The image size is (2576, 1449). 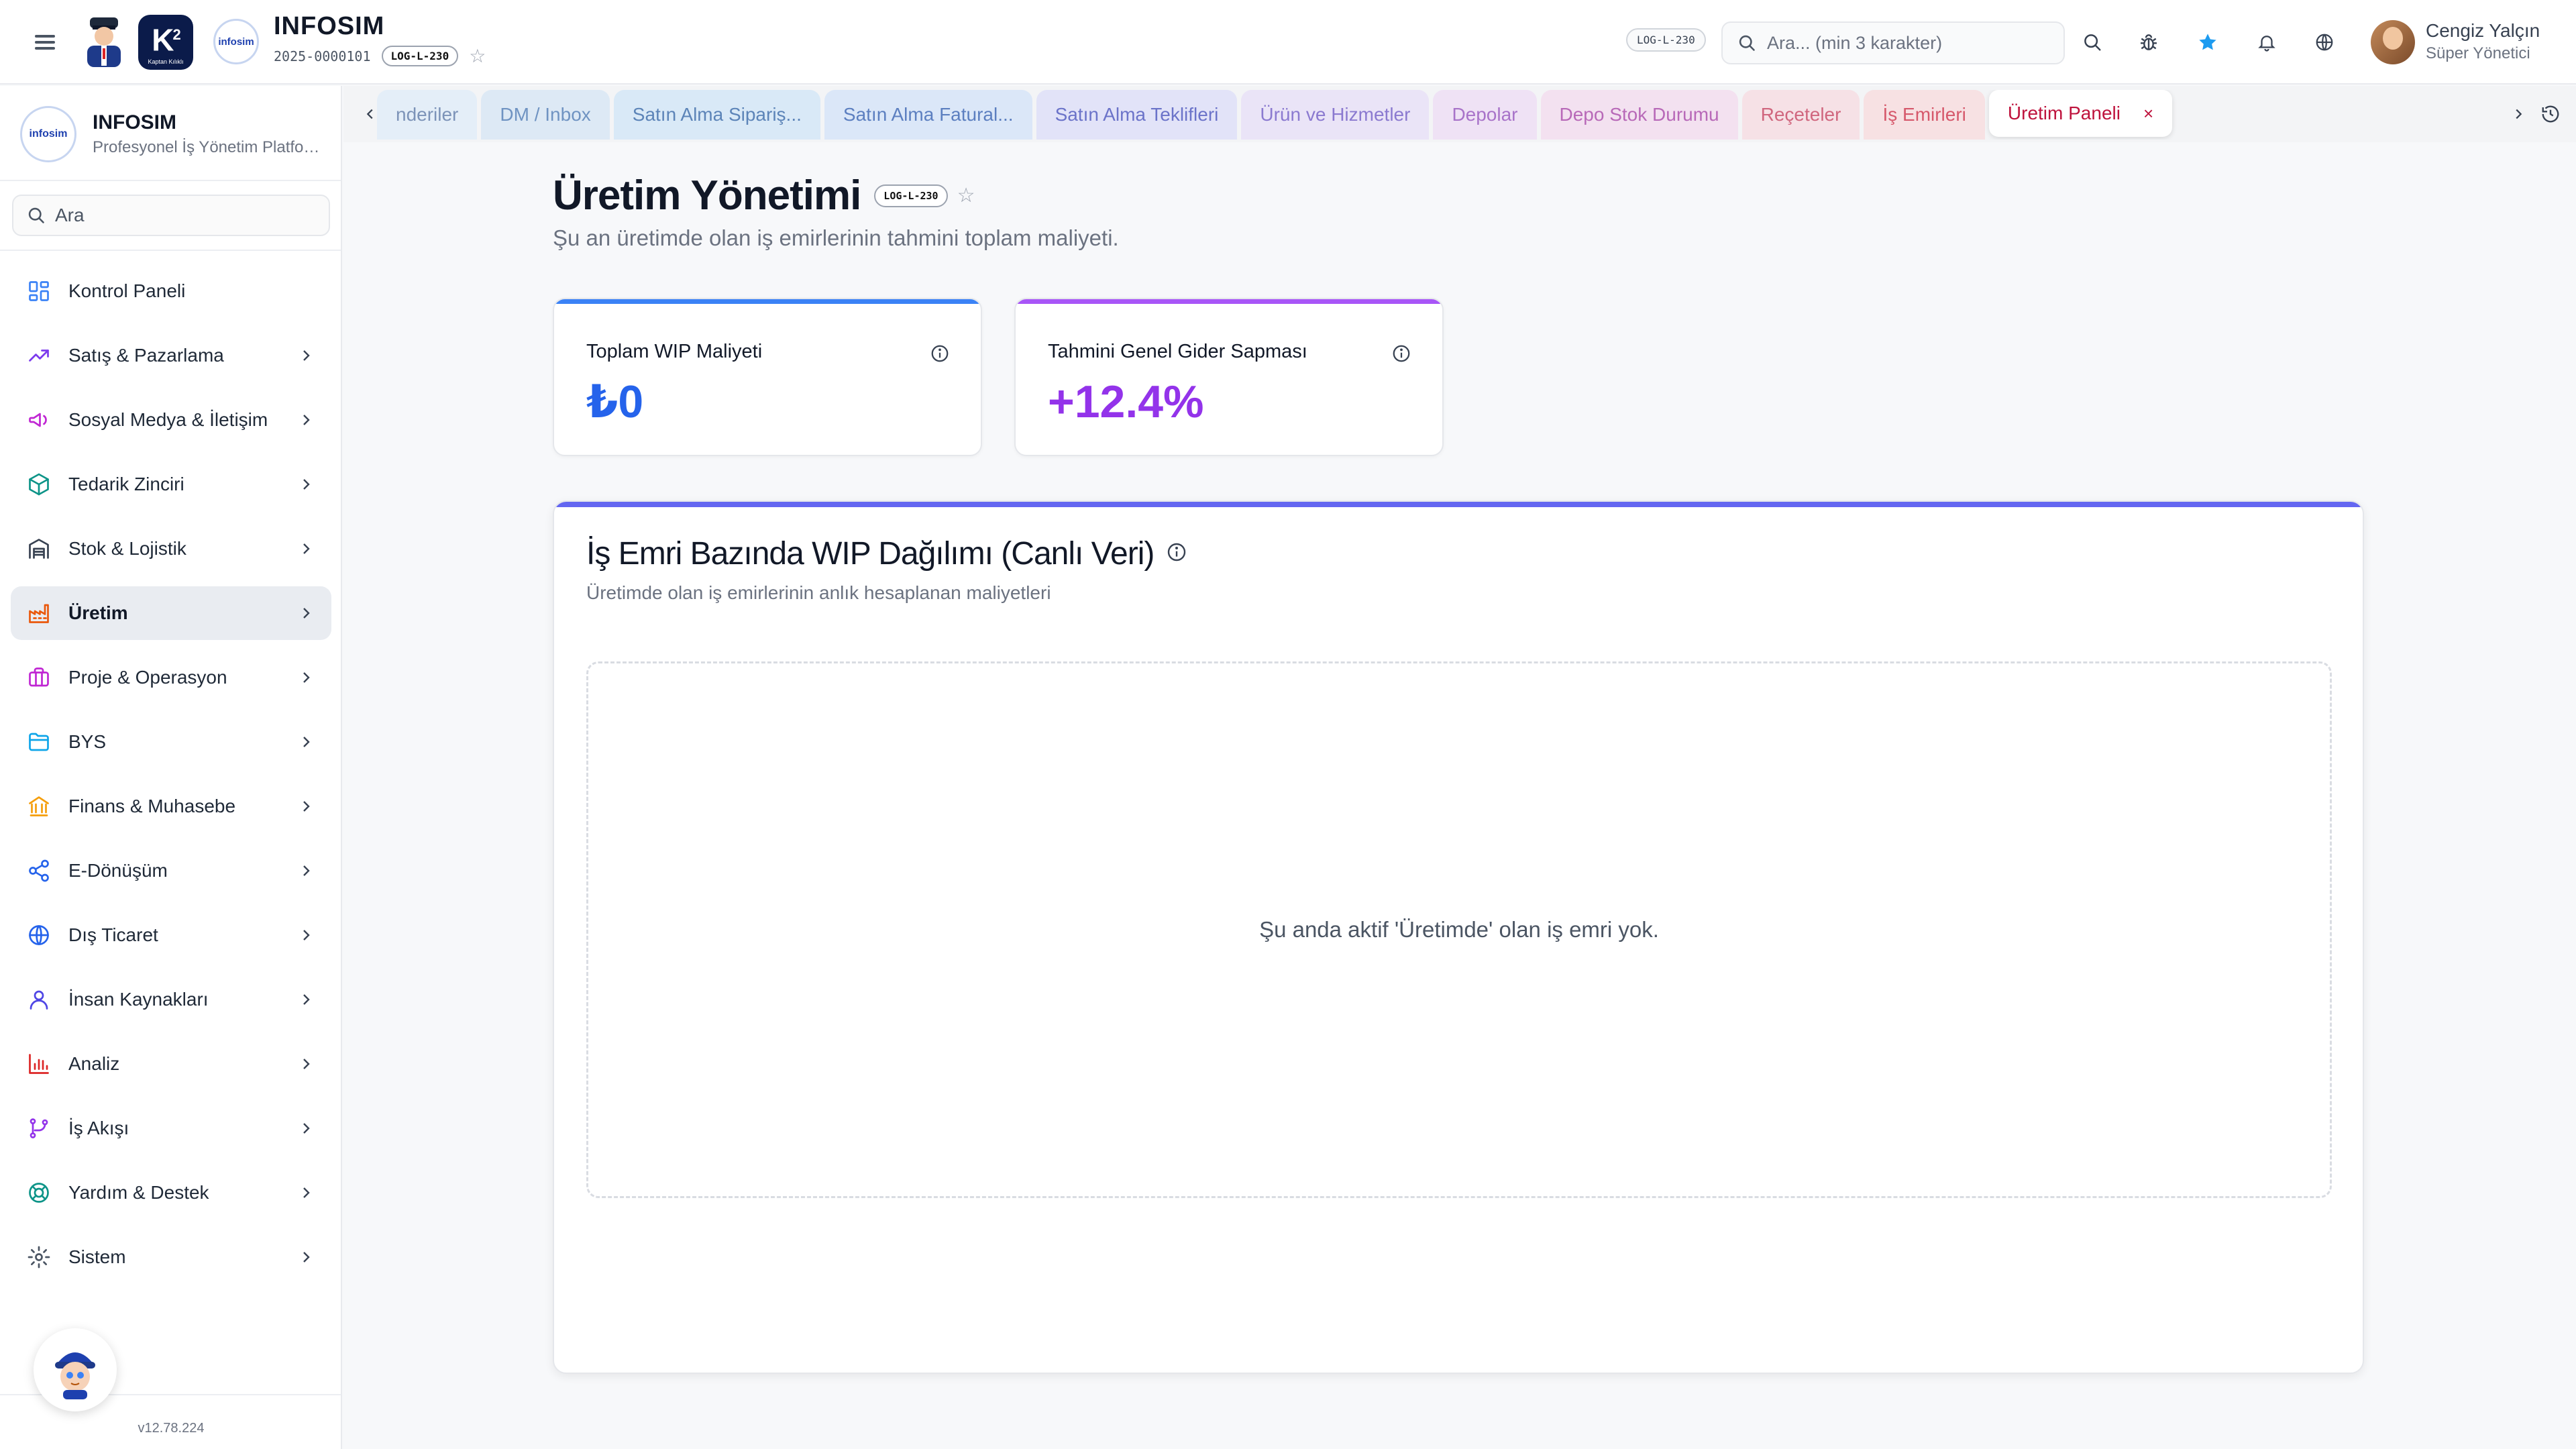 I want to click on sidebar-item-16: Sistem, so click(x=171, y=1257).